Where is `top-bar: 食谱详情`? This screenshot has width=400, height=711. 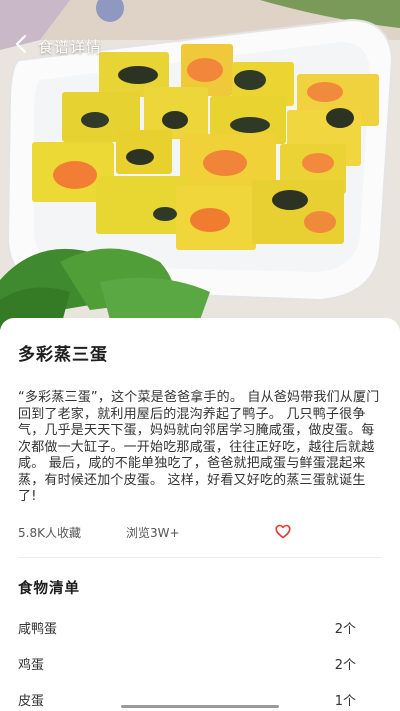 top-bar: 食谱详情 is located at coordinates (51, 46).